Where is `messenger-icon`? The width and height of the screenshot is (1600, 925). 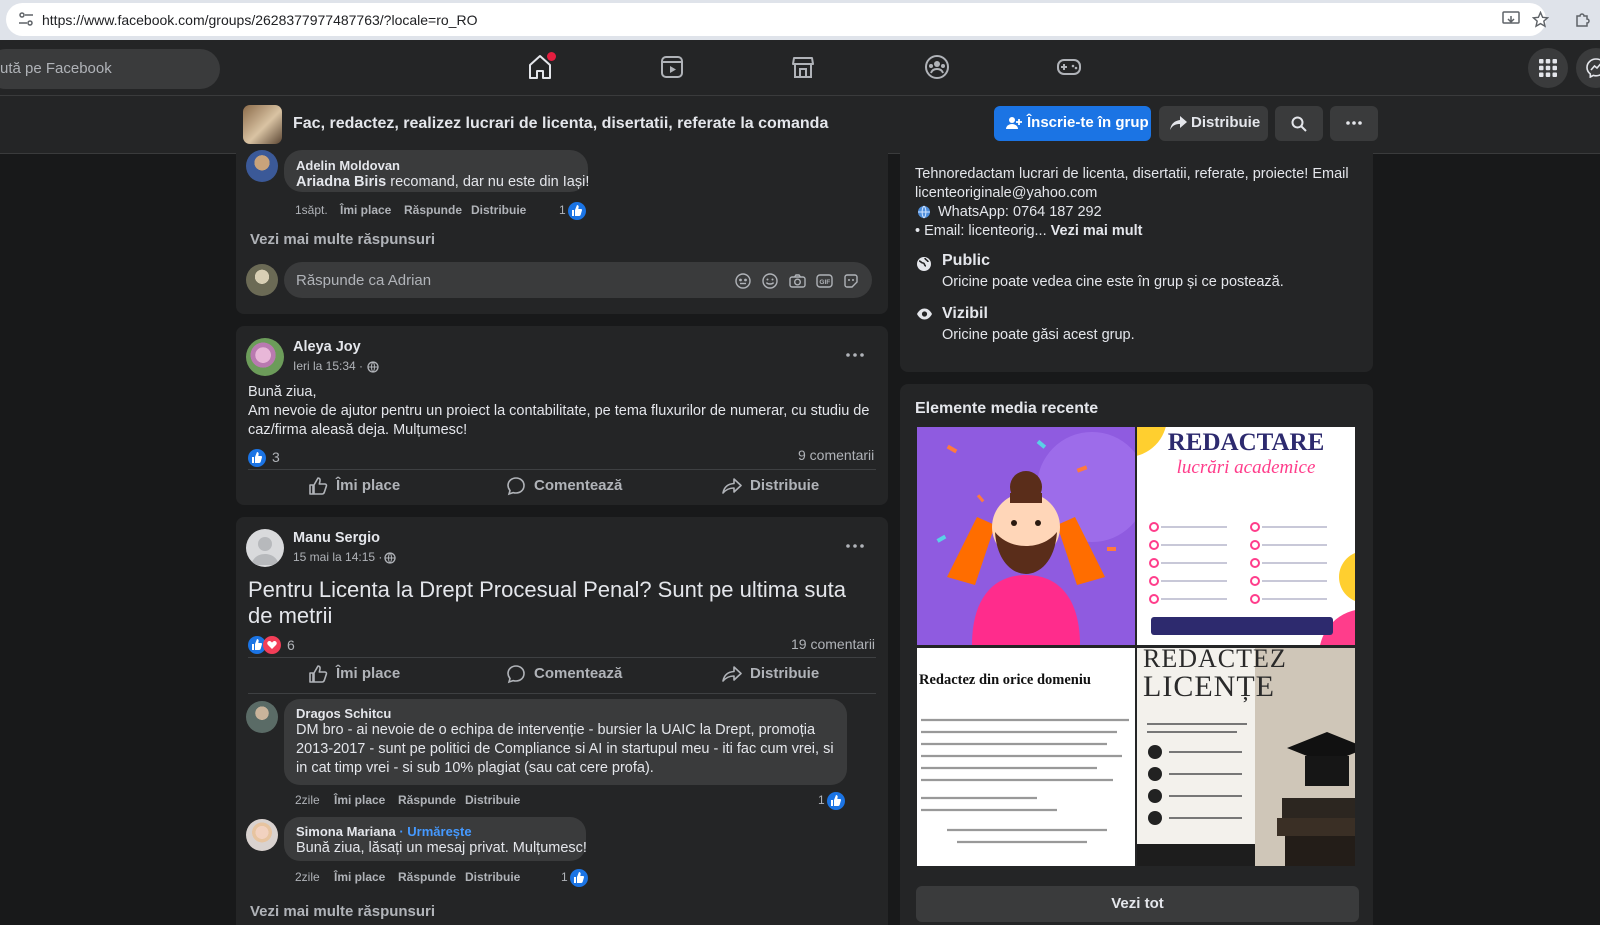
messenger-icon is located at coordinates (1593, 68).